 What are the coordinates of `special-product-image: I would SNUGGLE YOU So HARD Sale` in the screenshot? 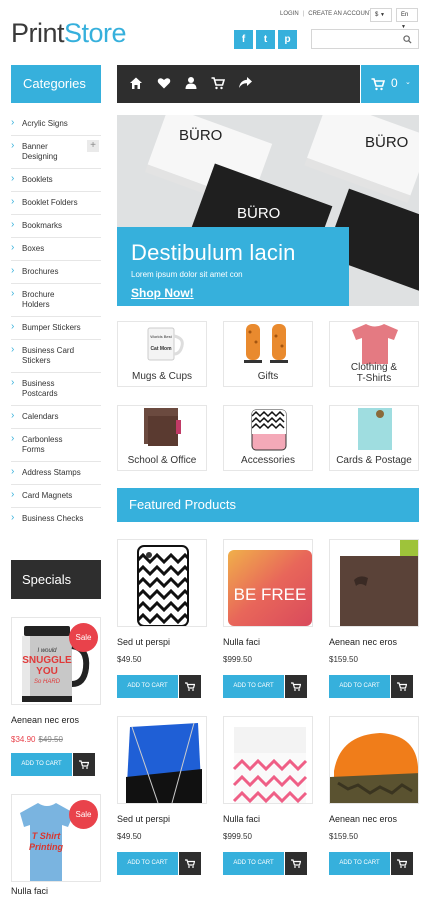 It's located at (56, 661).